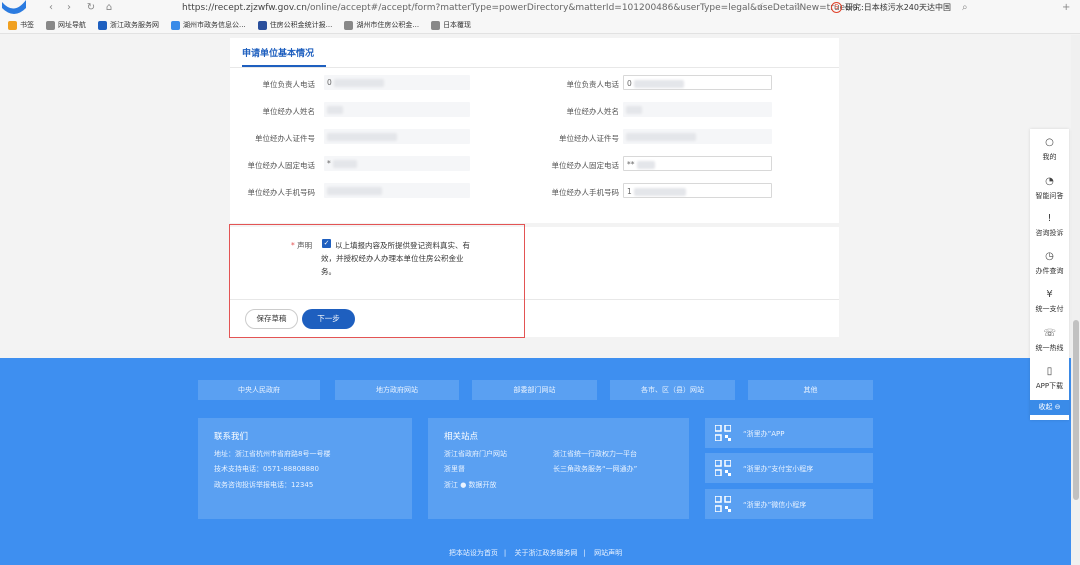 This screenshot has width=1080, height=565. I want to click on wechat-mini-label: “浙里办”微信小程序, so click(775, 505).